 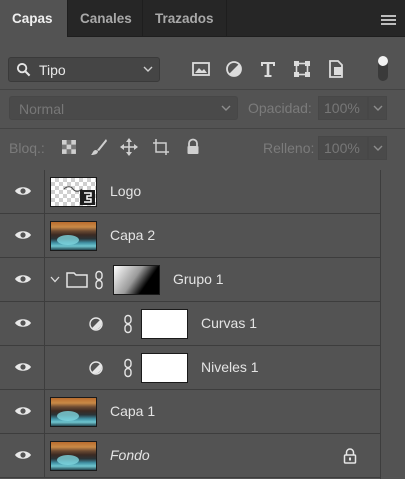 I want to click on opacity-input: 100%, so click(x=343, y=108).